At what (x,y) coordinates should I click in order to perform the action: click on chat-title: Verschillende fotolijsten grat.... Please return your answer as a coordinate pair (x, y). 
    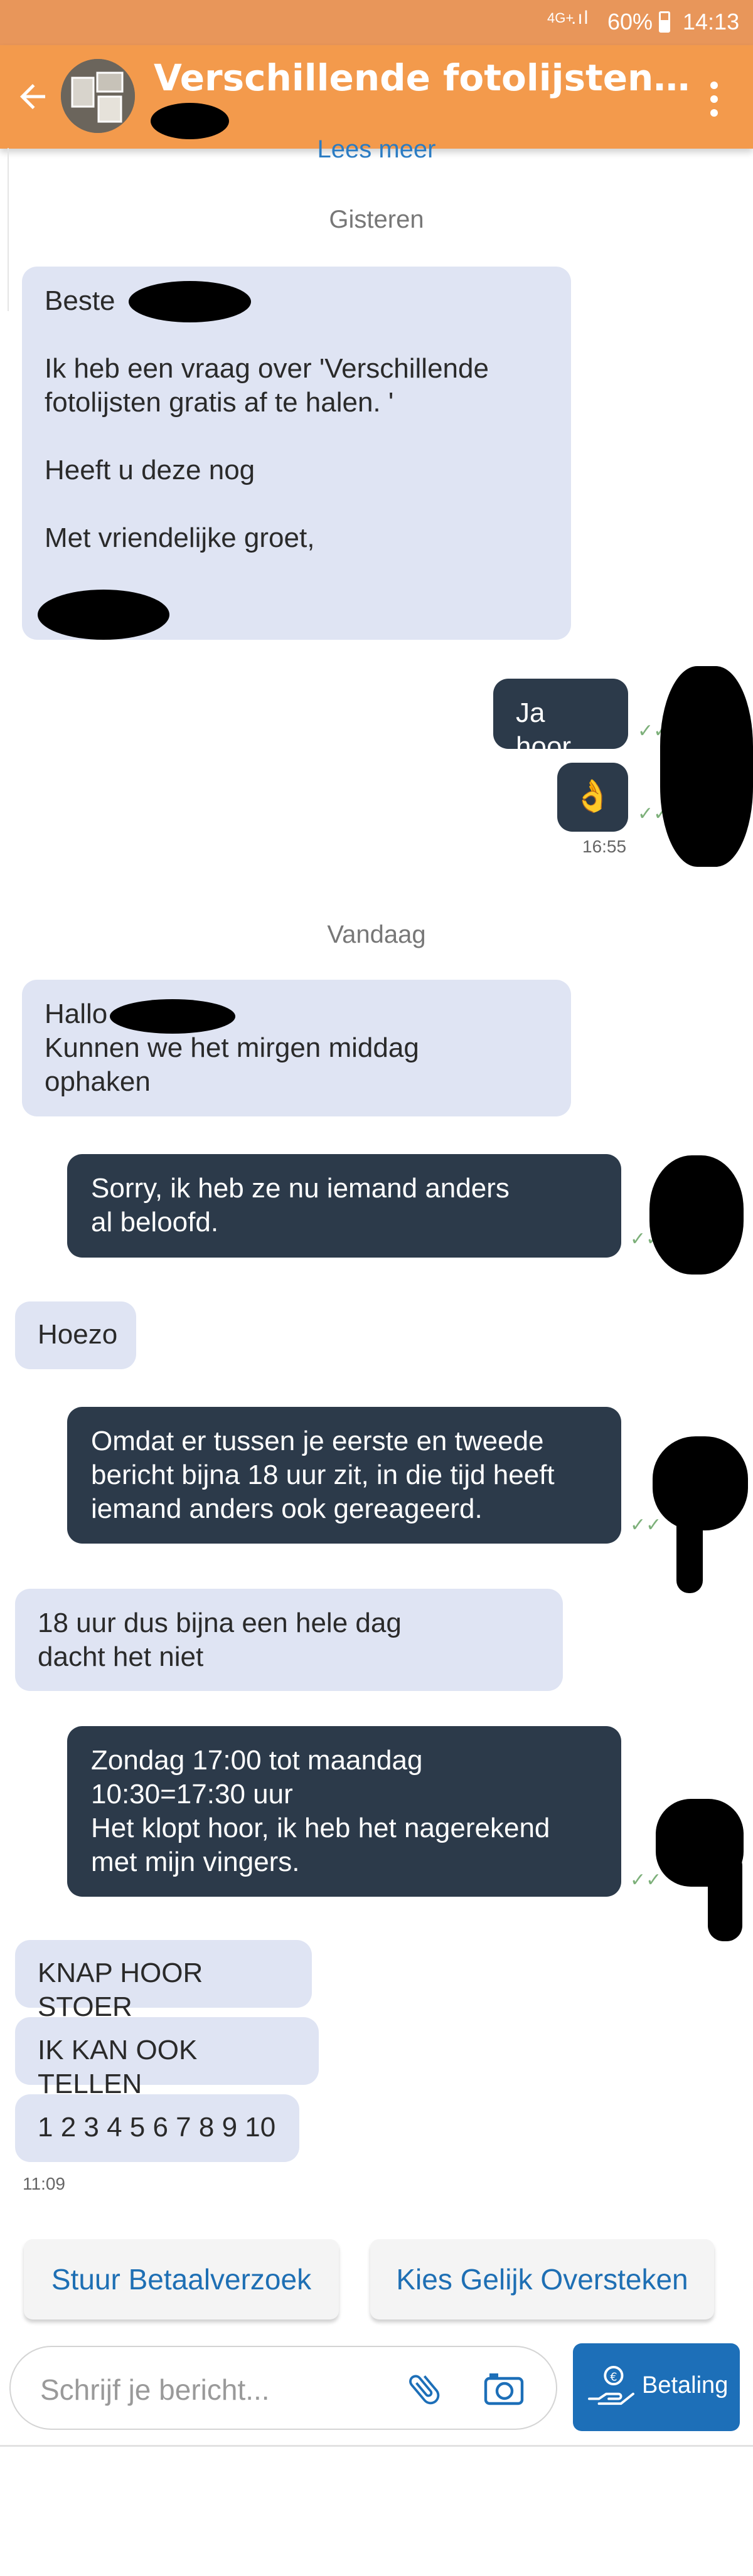
    Looking at the image, I should click on (423, 77).